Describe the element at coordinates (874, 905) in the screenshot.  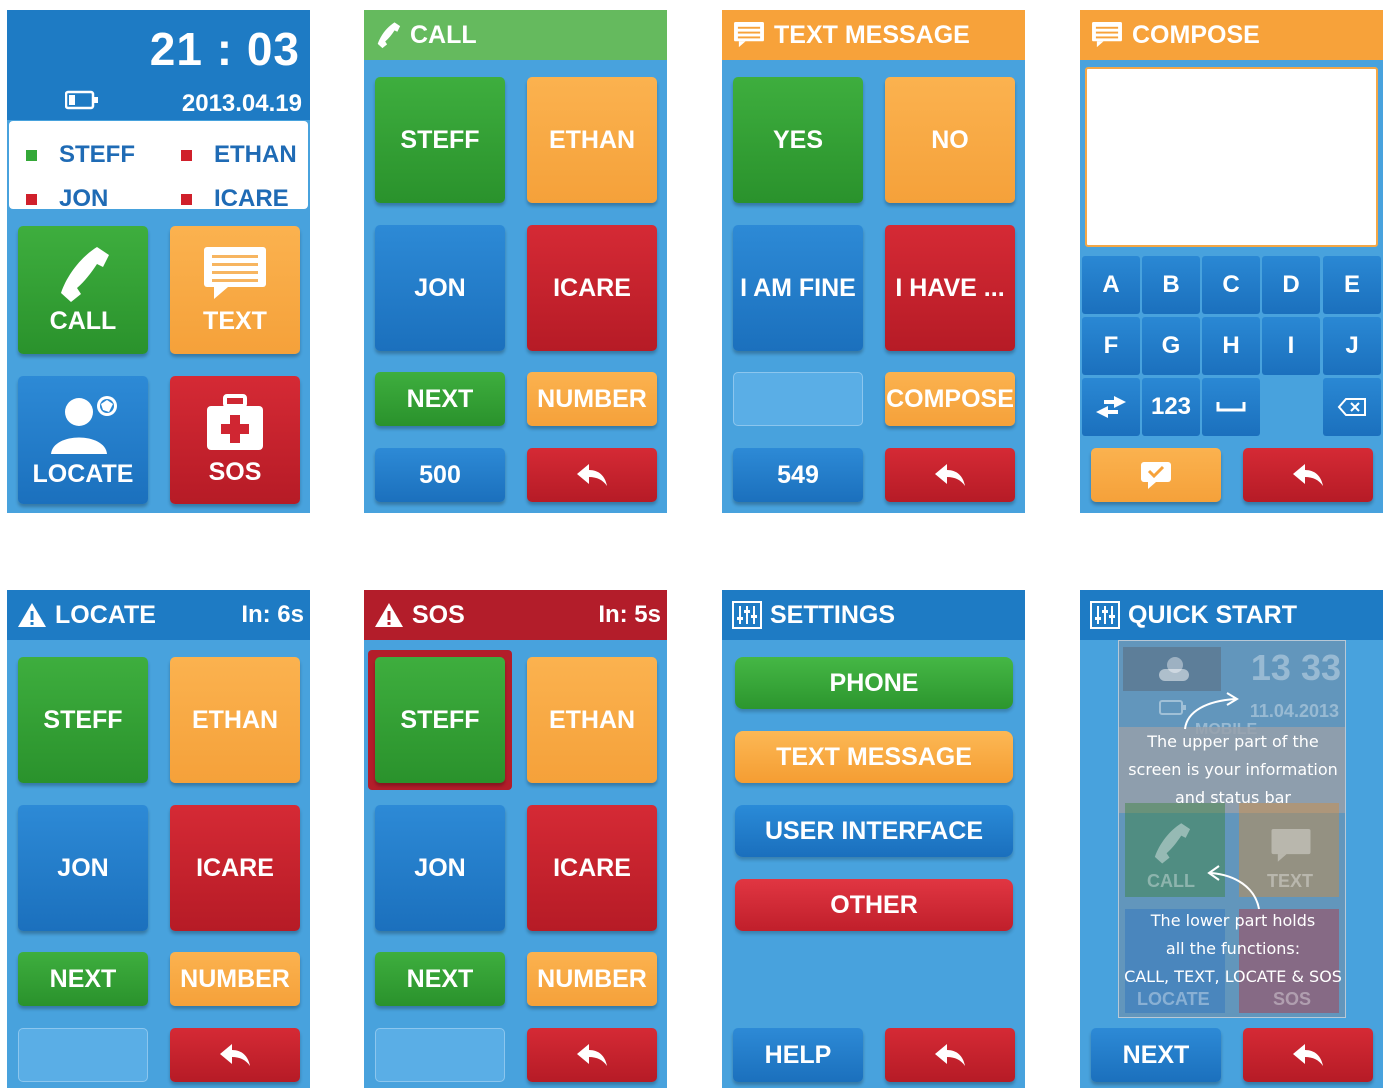
I see `other-settings-button: OTHER` at that location.